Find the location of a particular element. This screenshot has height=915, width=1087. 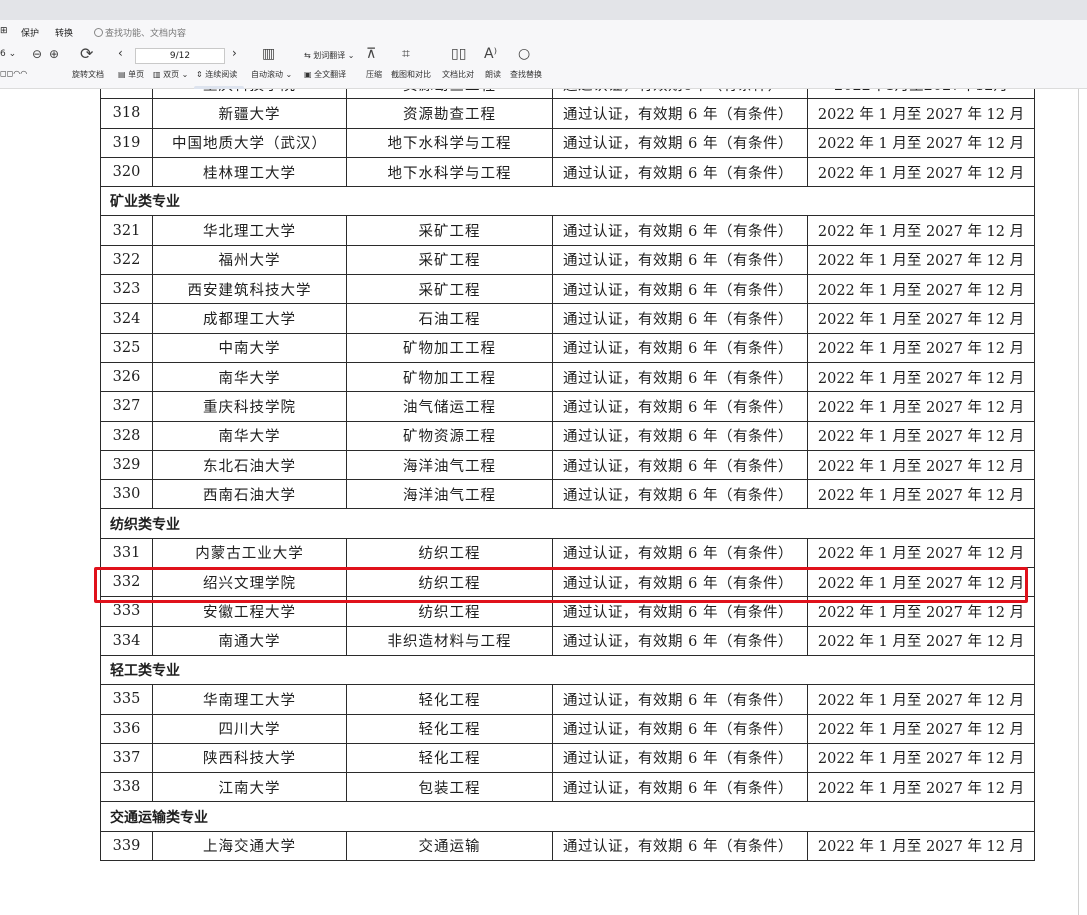

doc-compare-button: 文档比对 is located at coordinates (458, 74).